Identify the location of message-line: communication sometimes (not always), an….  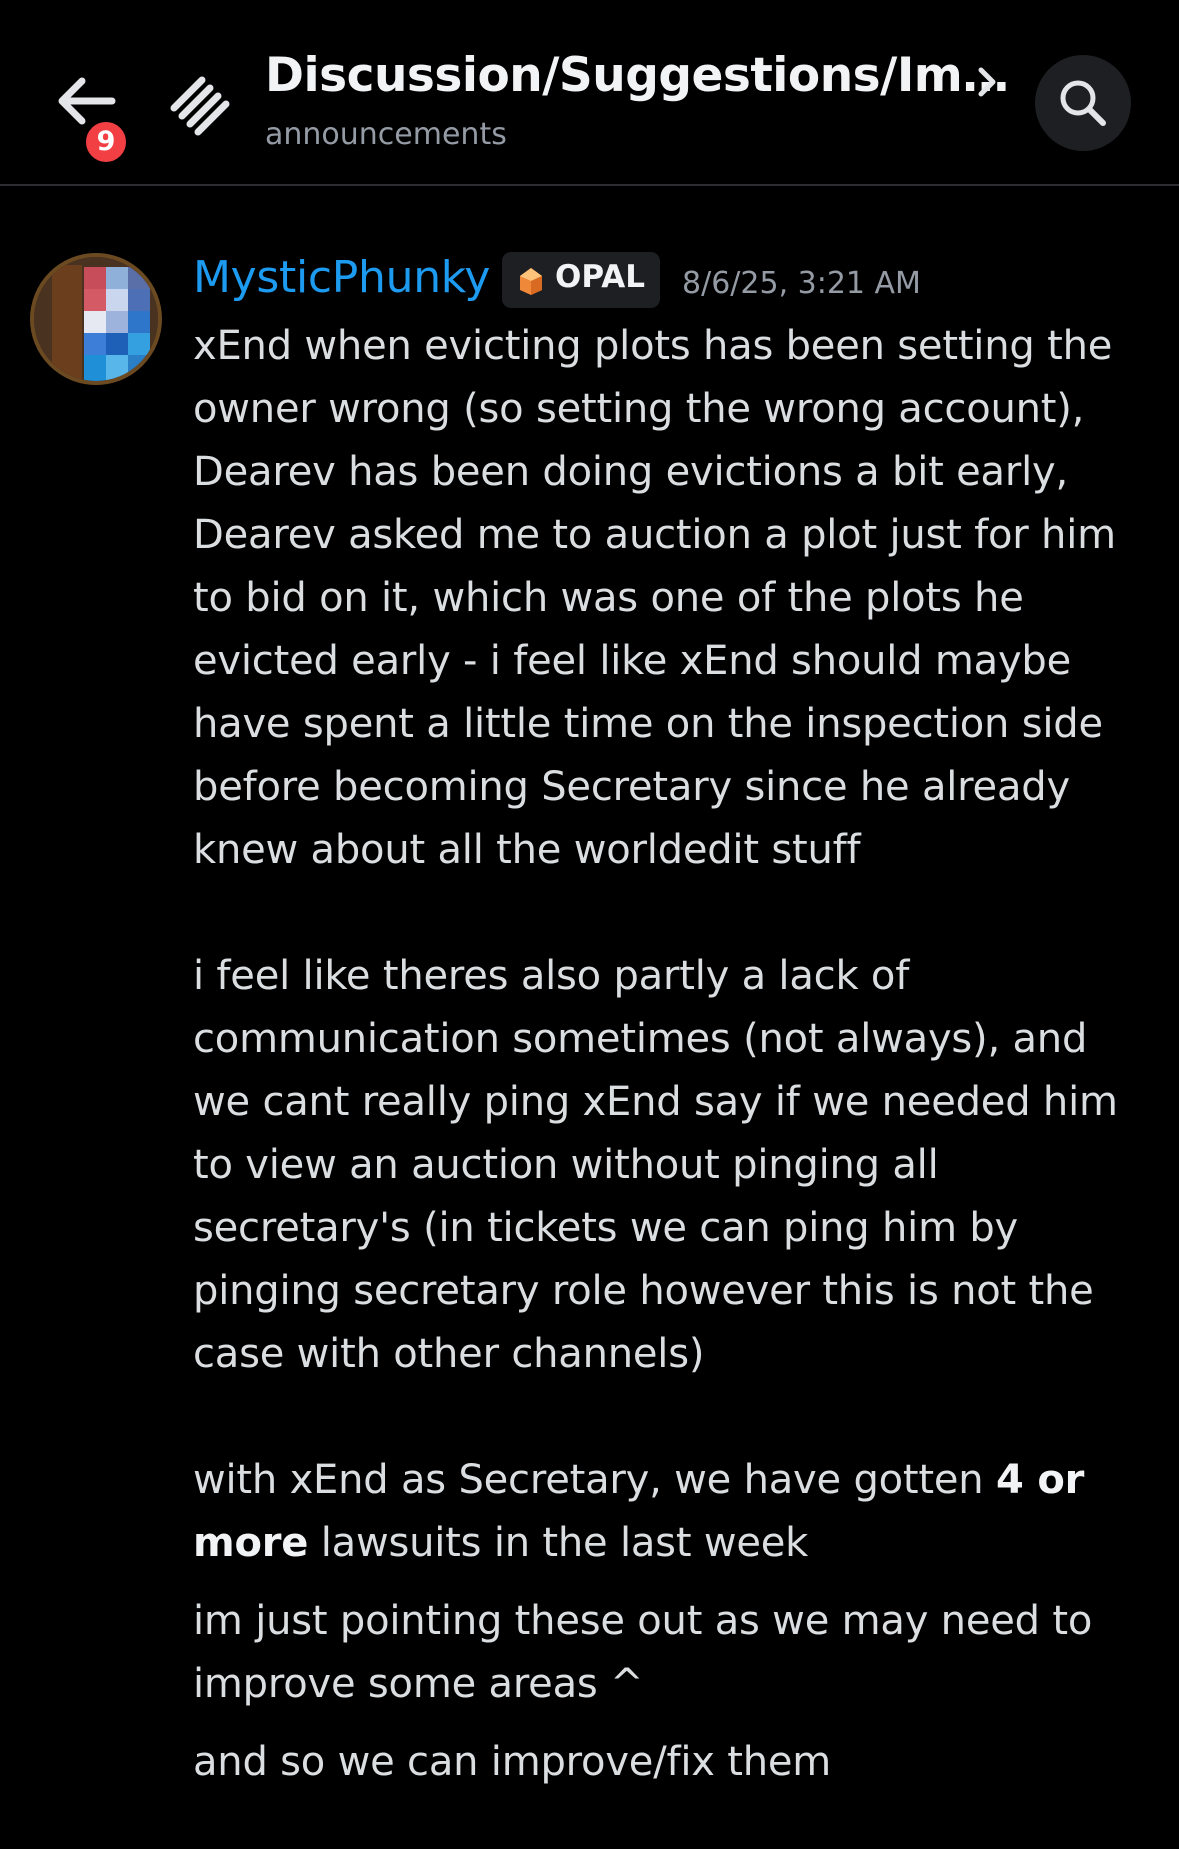
(640, 1039).